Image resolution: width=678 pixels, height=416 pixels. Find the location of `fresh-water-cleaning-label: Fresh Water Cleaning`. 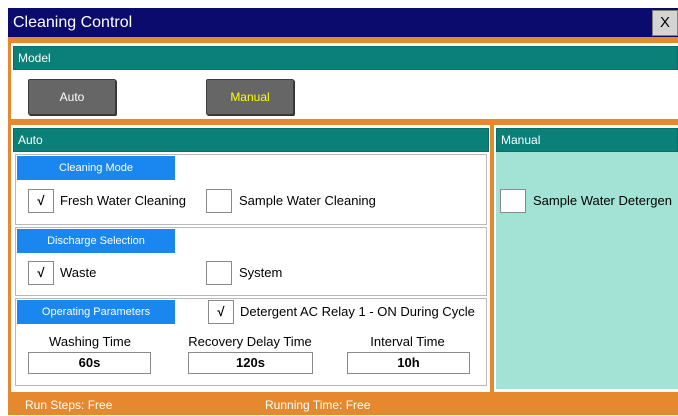

fresh-water-cleaning-label: Fresh Water Cleaning is located at coordinates (123, 200).